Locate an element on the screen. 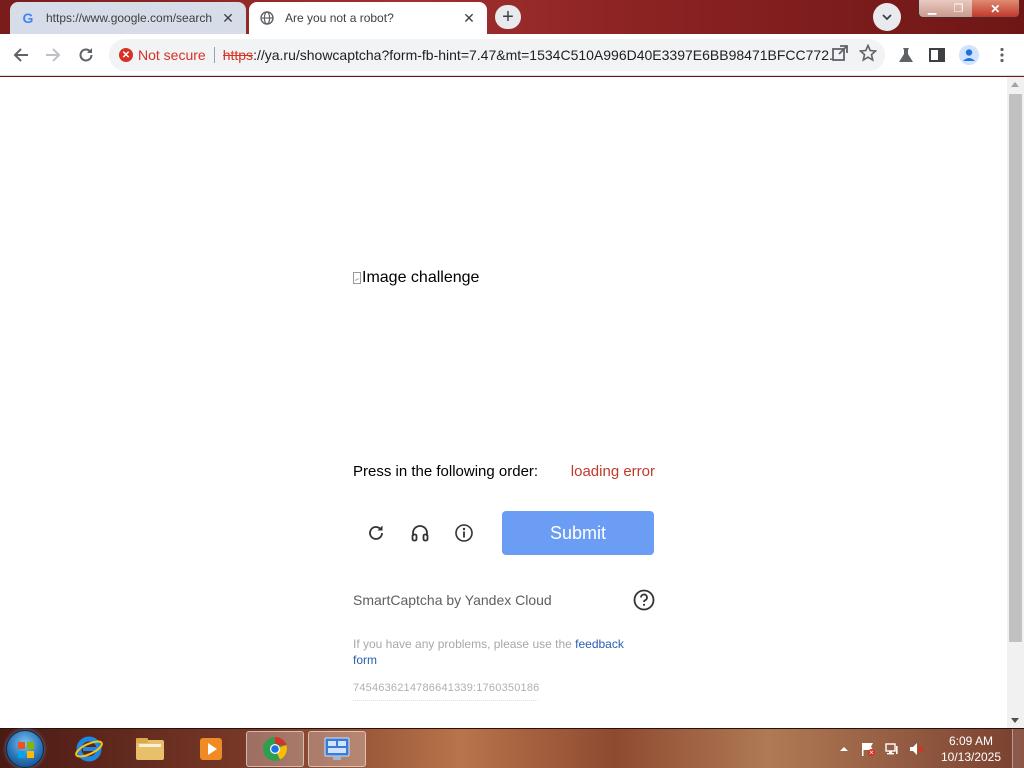  kebab-menu-icon is located at coordinates (1002, 55).